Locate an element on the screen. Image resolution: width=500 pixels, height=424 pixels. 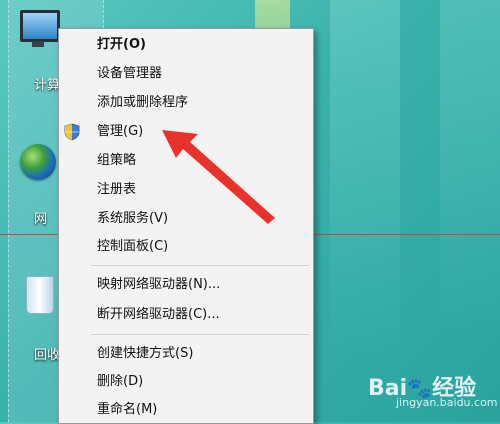
red-arrow-annotation is located at coordinates (218, 177).